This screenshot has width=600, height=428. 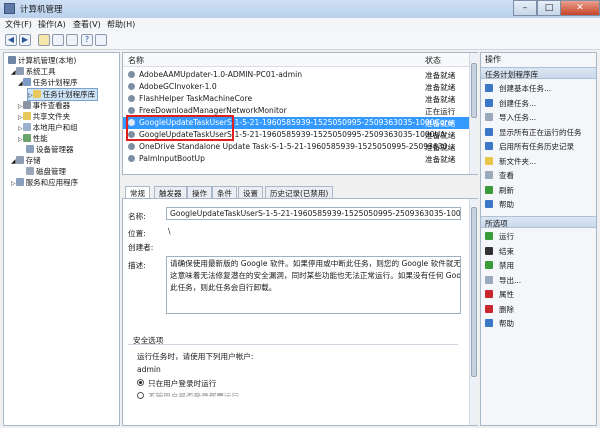 I want to click on tree-item-local-users: ▷ 本地用户和组, so click(x=48, y=127).